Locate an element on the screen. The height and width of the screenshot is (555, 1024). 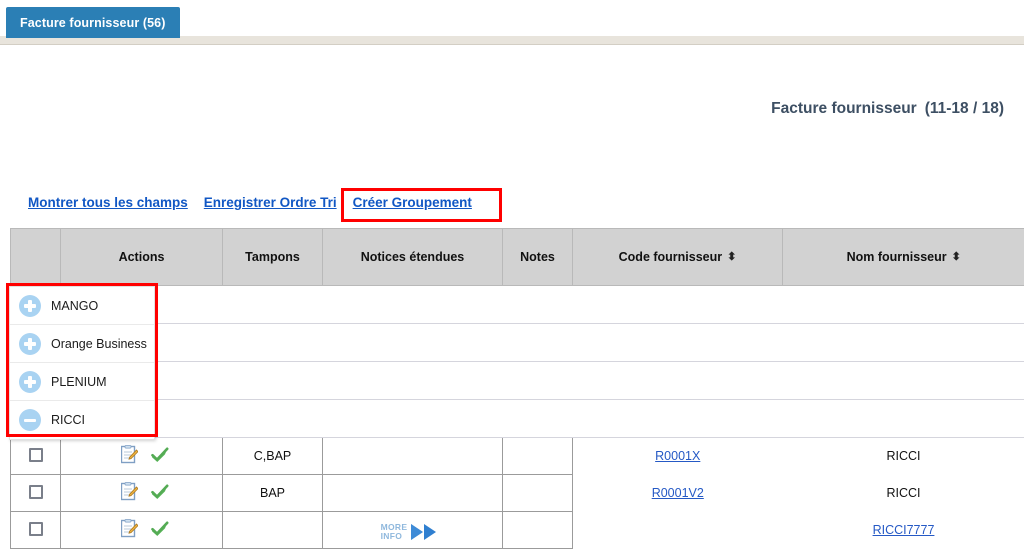
row-tampons-cell: BAP is located at coordinates (272, 493).